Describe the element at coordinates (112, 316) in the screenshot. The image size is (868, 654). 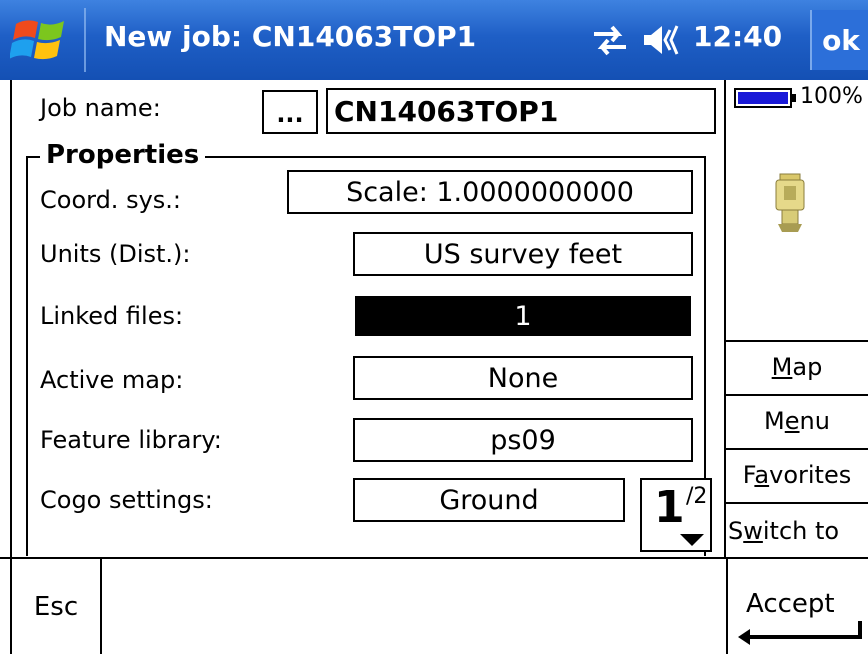
I see `linked-files-label: Linked files:` at that location.